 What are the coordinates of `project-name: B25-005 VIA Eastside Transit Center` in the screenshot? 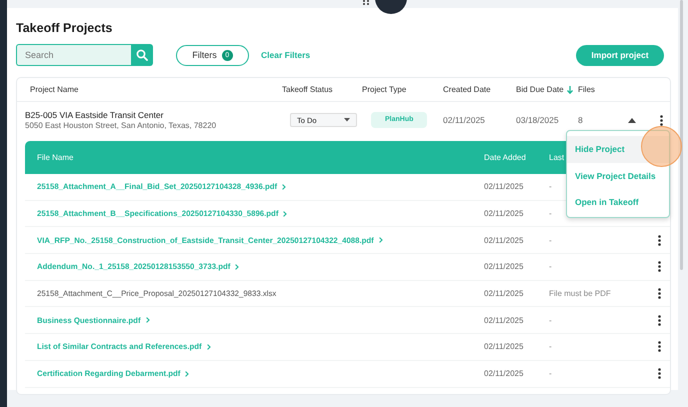 It's located at (94, 115).